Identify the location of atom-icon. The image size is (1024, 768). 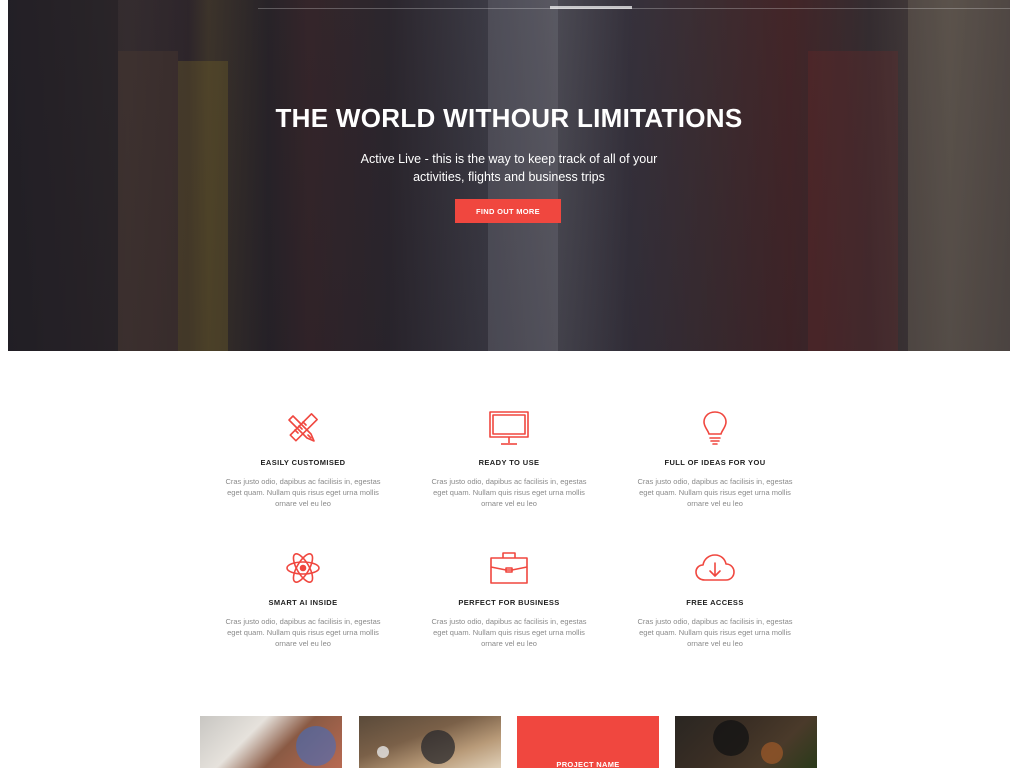
(303, 568).